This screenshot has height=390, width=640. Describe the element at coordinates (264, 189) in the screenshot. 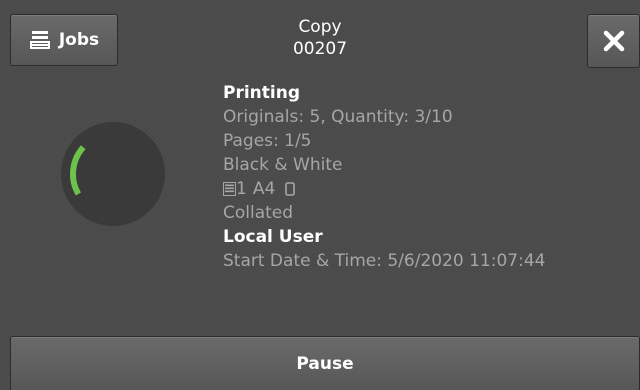

I see `paper-size: A4` at that location.